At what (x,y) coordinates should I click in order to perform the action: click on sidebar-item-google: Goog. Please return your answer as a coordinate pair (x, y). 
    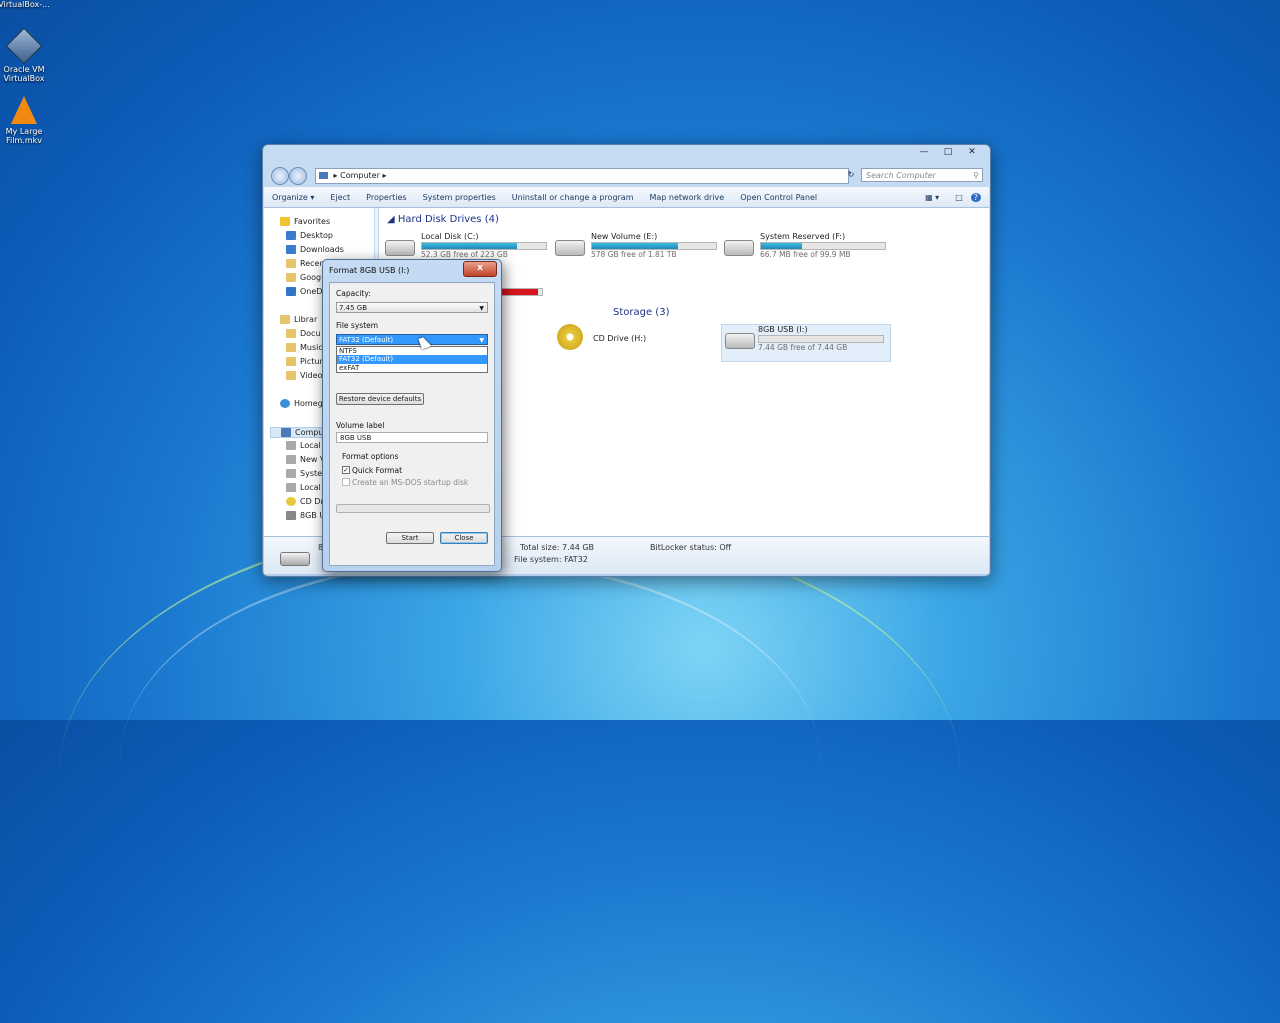
    Looking at the image, I should click on (303, 277).